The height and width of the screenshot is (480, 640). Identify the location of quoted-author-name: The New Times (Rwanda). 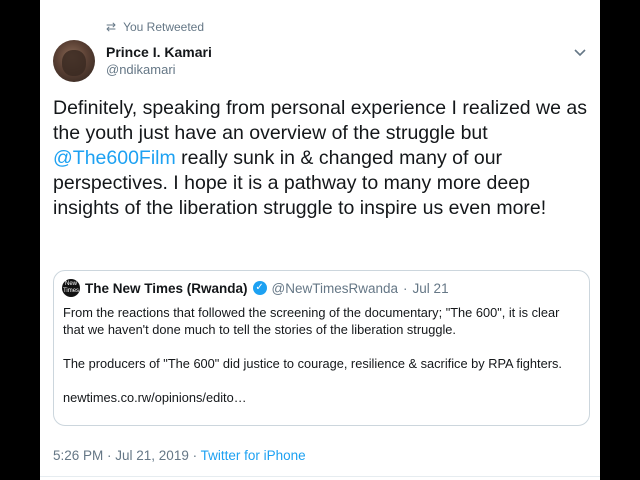
(166, 288).